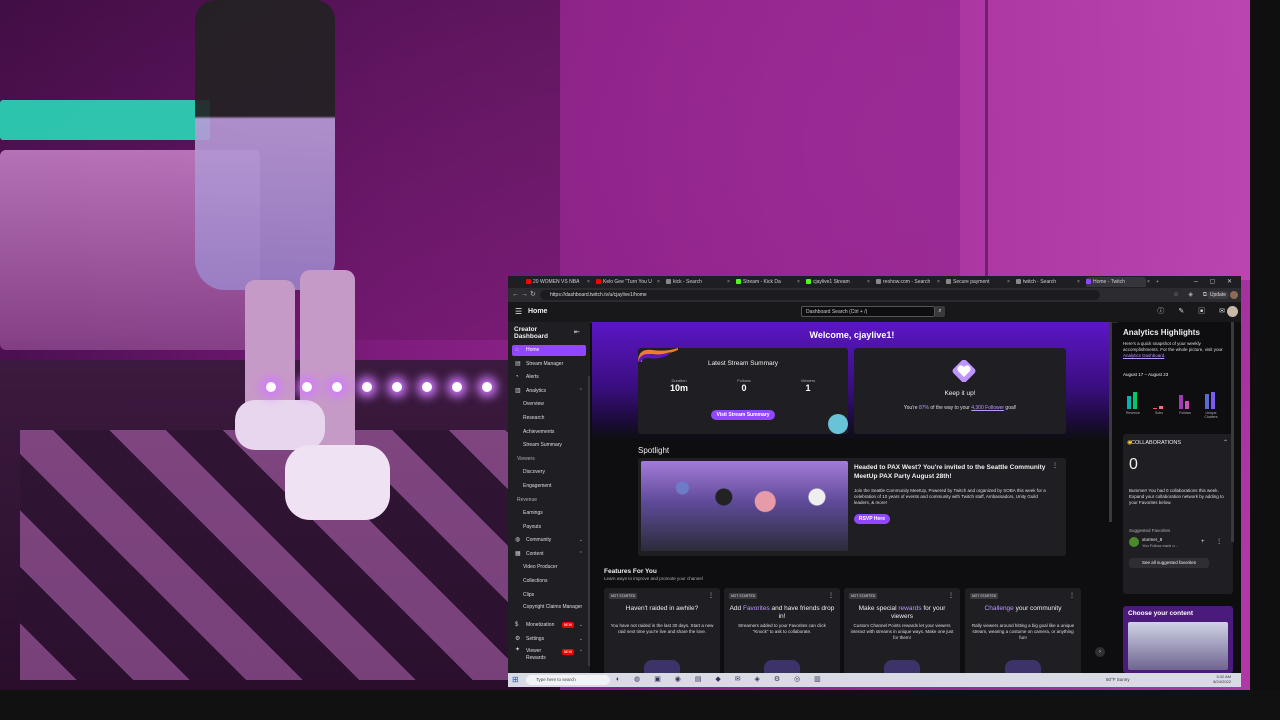  Describe the element at coordinates (1232, 311) in the screenshot. I see `user-avatar` at that location.